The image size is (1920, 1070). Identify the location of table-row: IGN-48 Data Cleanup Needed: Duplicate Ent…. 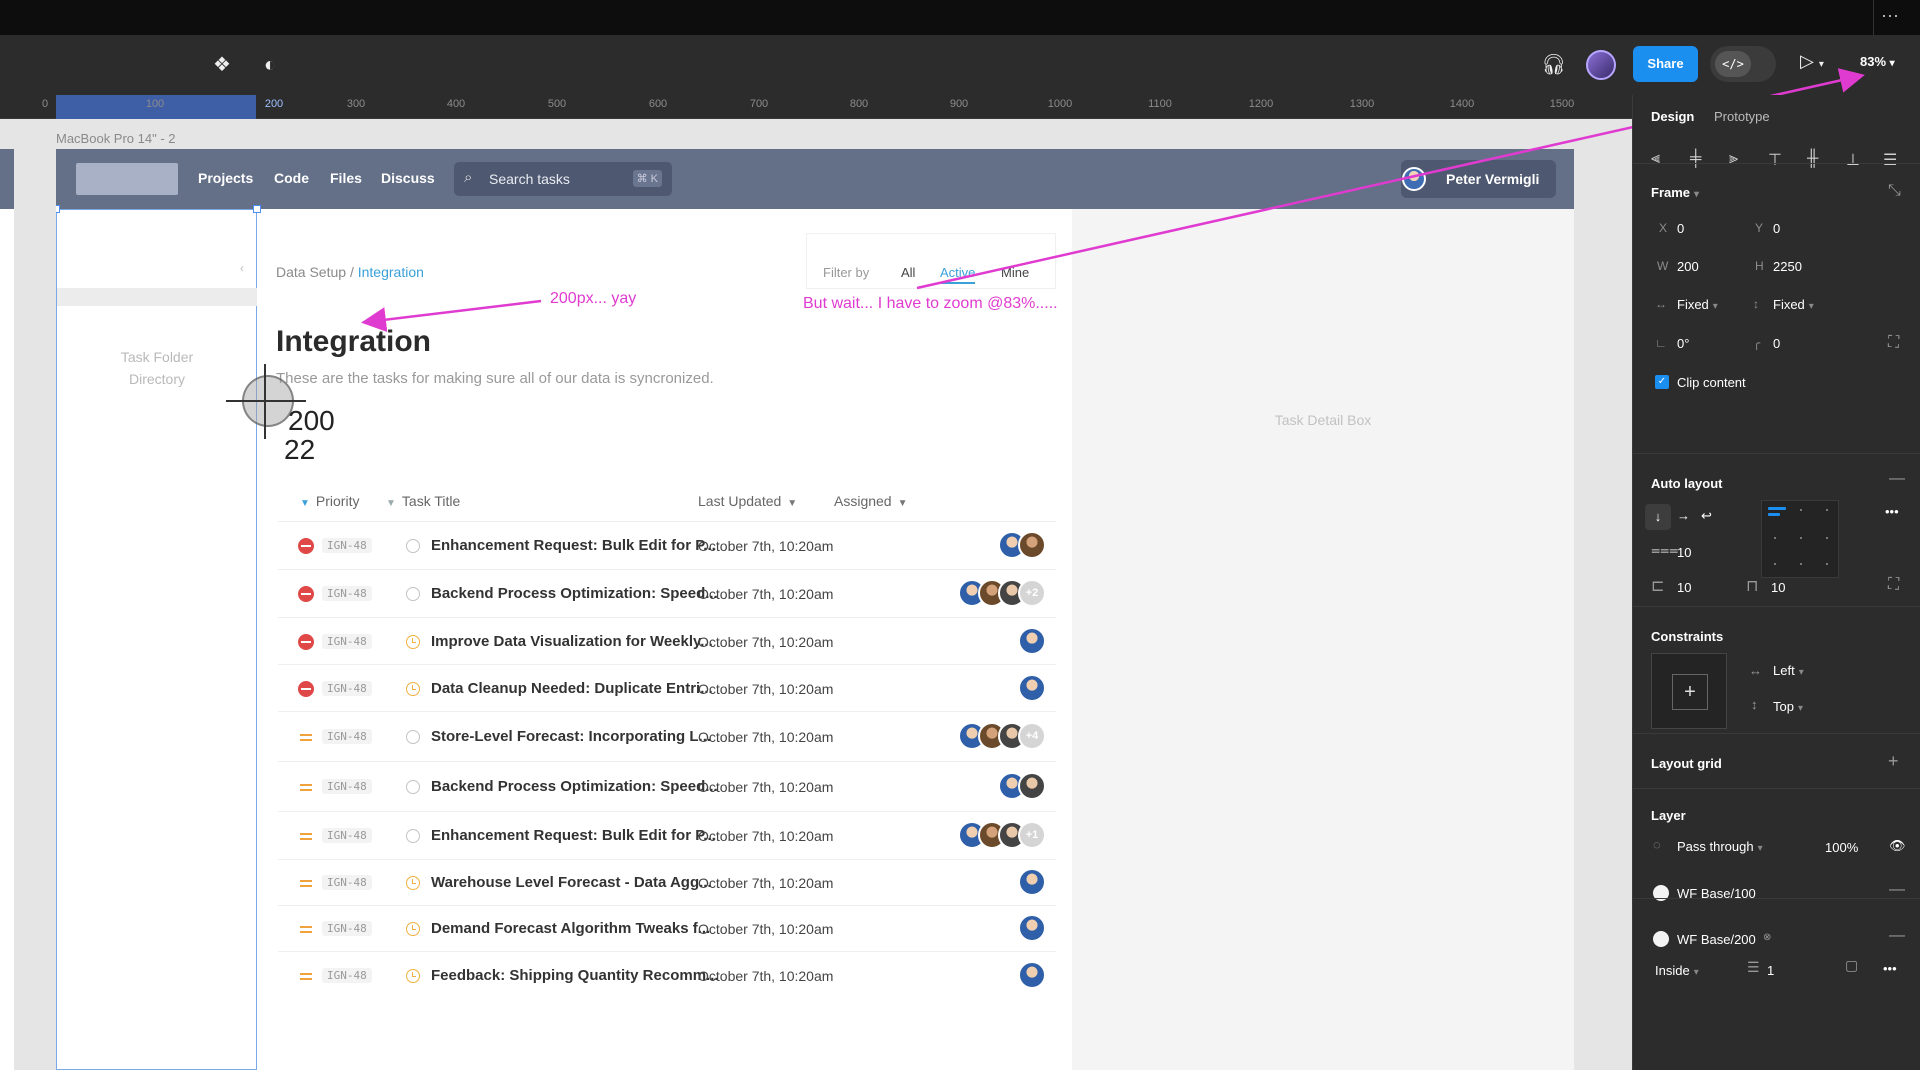
(667, 687).